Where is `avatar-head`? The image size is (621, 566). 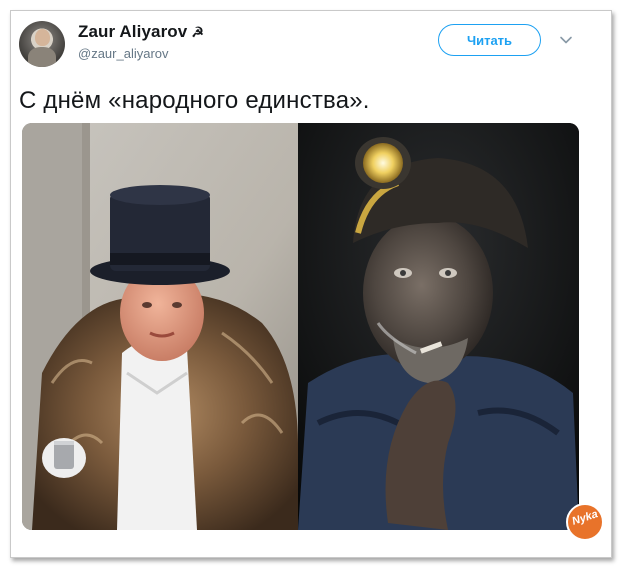
avatar-head is located at coordinates (42, 37).